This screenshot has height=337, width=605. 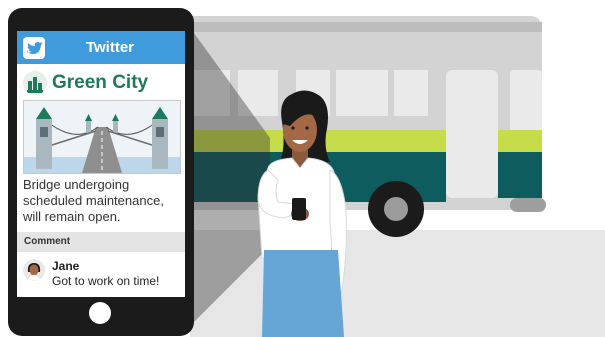 What do you see at coordinates (100, 313) in the screenshot?
I see `home-button` at bounding box center [100, 313].